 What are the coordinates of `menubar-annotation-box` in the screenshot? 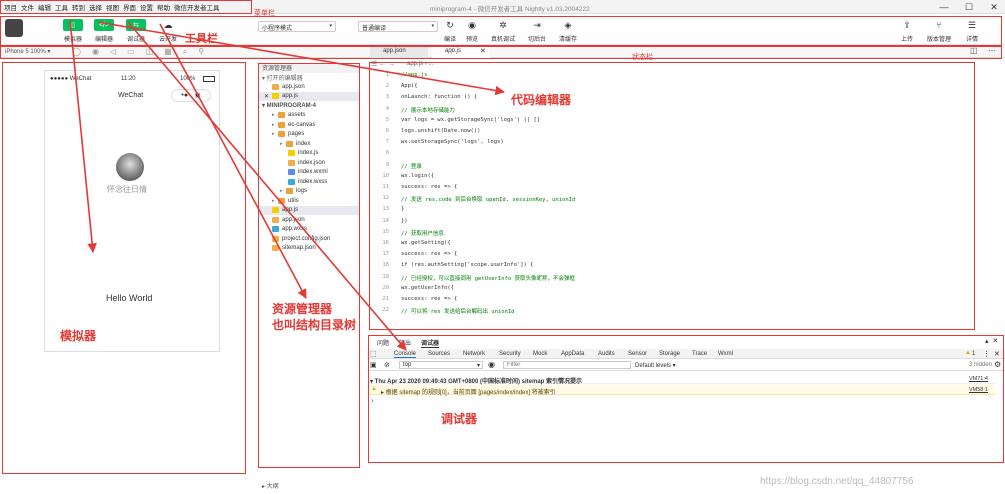 It's located at (126, 7).